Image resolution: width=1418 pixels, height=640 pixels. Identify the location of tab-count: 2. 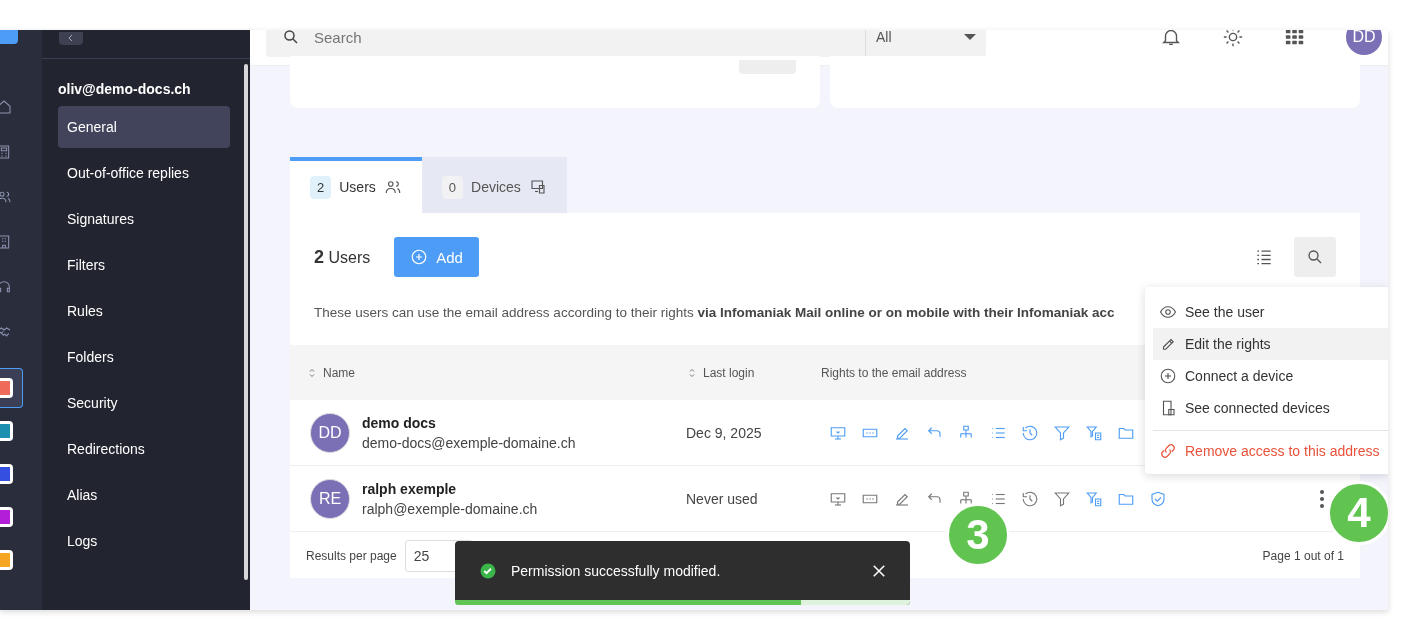
(321, 187).